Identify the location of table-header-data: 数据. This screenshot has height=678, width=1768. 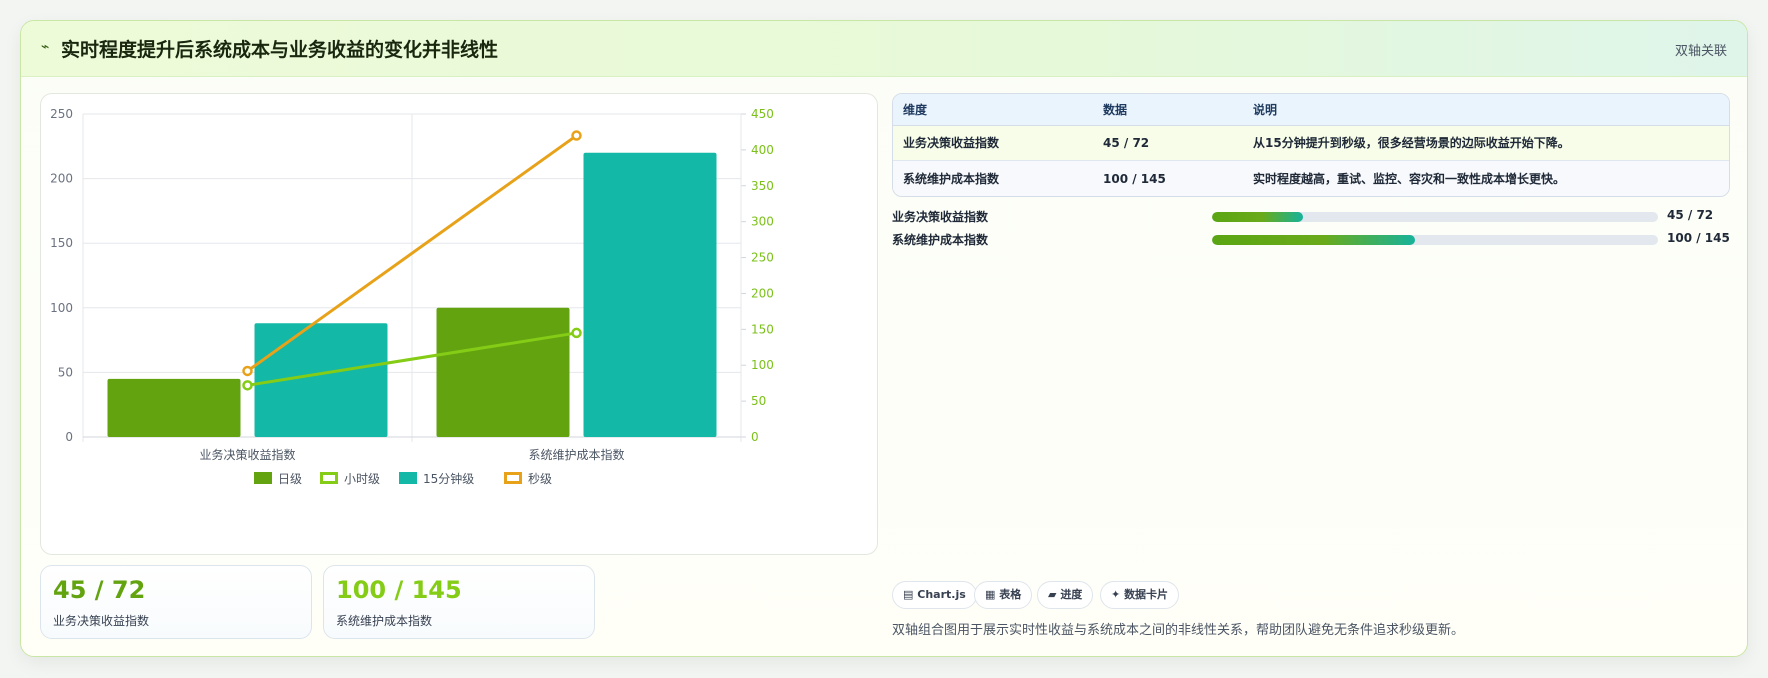
(1115, 110).